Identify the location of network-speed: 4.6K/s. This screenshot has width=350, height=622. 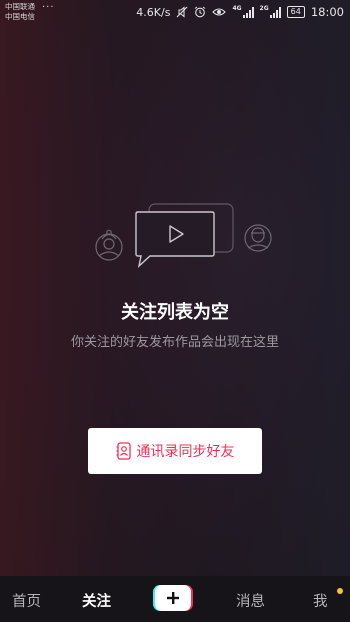
(153, 12).